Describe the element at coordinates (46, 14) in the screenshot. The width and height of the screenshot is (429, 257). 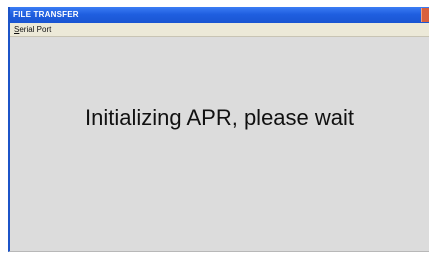
I see `window-title: FILE TRANSFER` at that location.